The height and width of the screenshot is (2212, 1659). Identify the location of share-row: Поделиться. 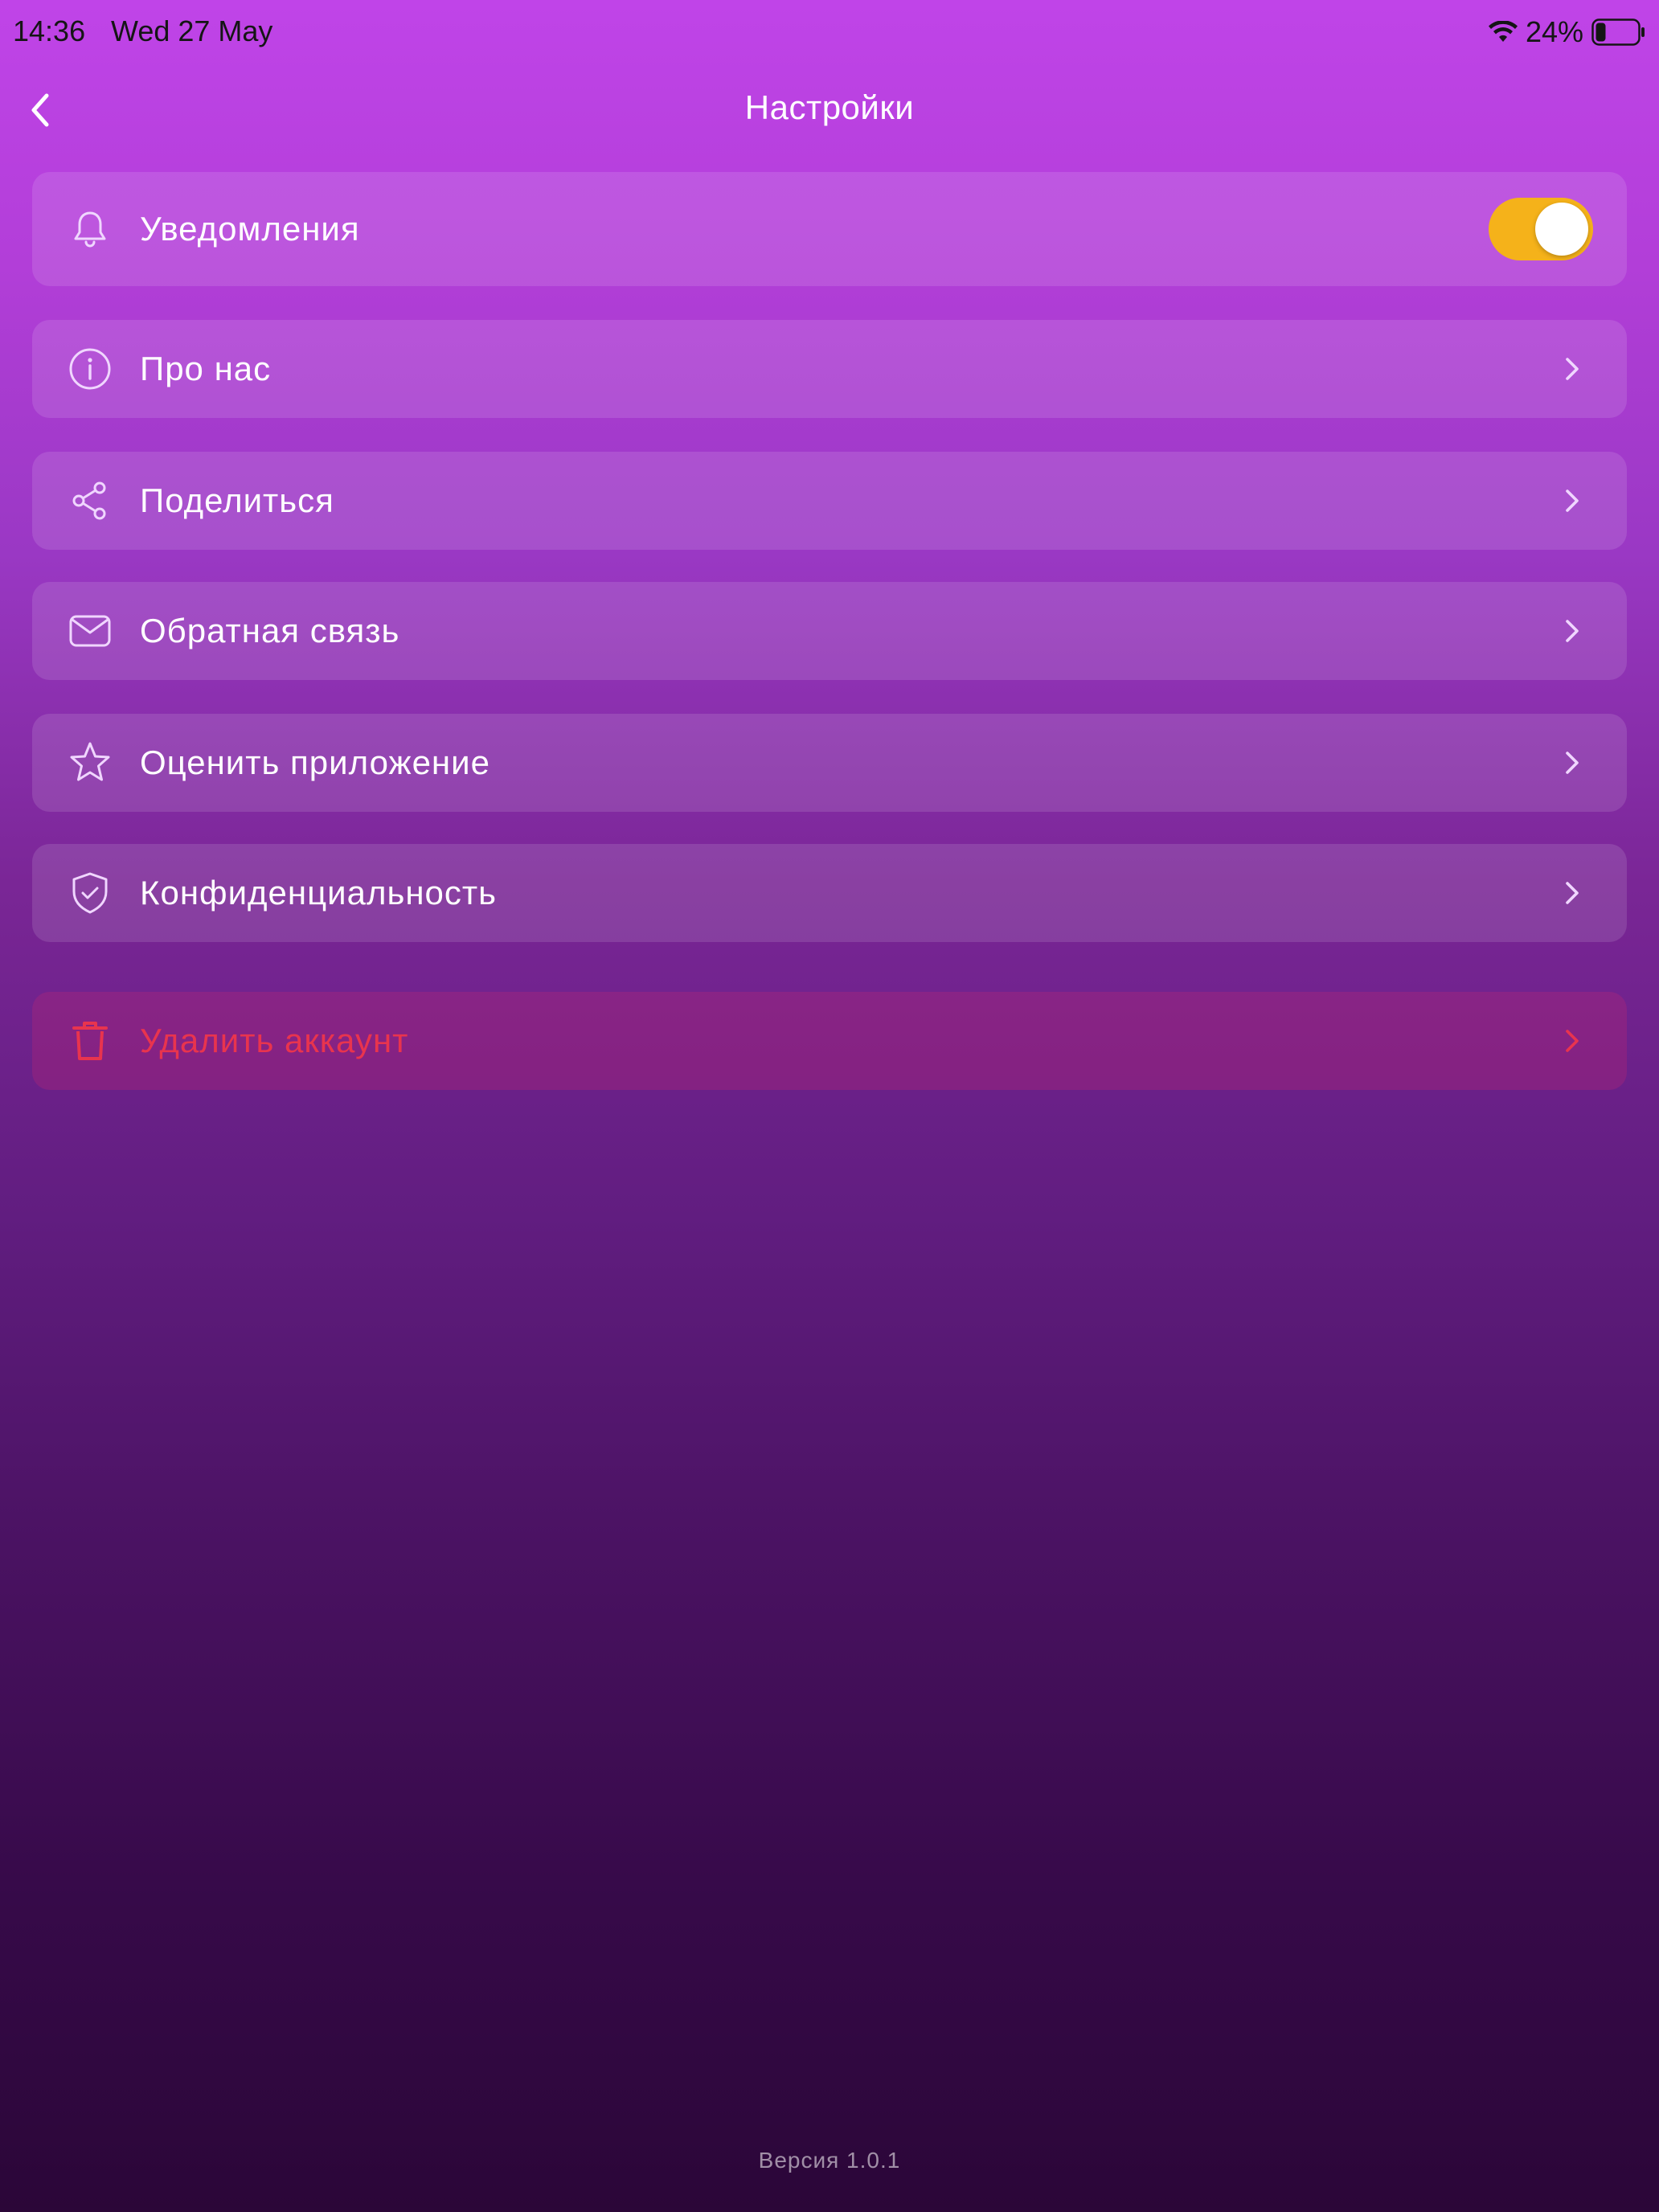
(829, 501).